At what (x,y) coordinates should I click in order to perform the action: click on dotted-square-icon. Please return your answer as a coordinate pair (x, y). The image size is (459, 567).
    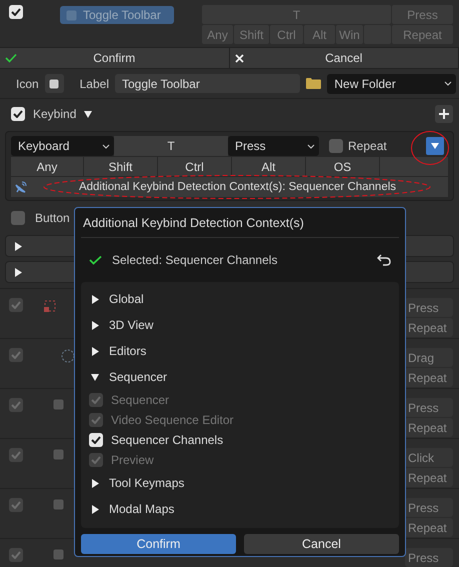
    Looking at the image, I should click on (50, 306).